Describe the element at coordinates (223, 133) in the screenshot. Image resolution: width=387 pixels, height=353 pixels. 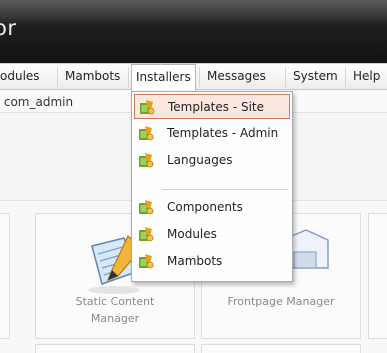
I see `menu-item-label: Templates - Admin` at that location.